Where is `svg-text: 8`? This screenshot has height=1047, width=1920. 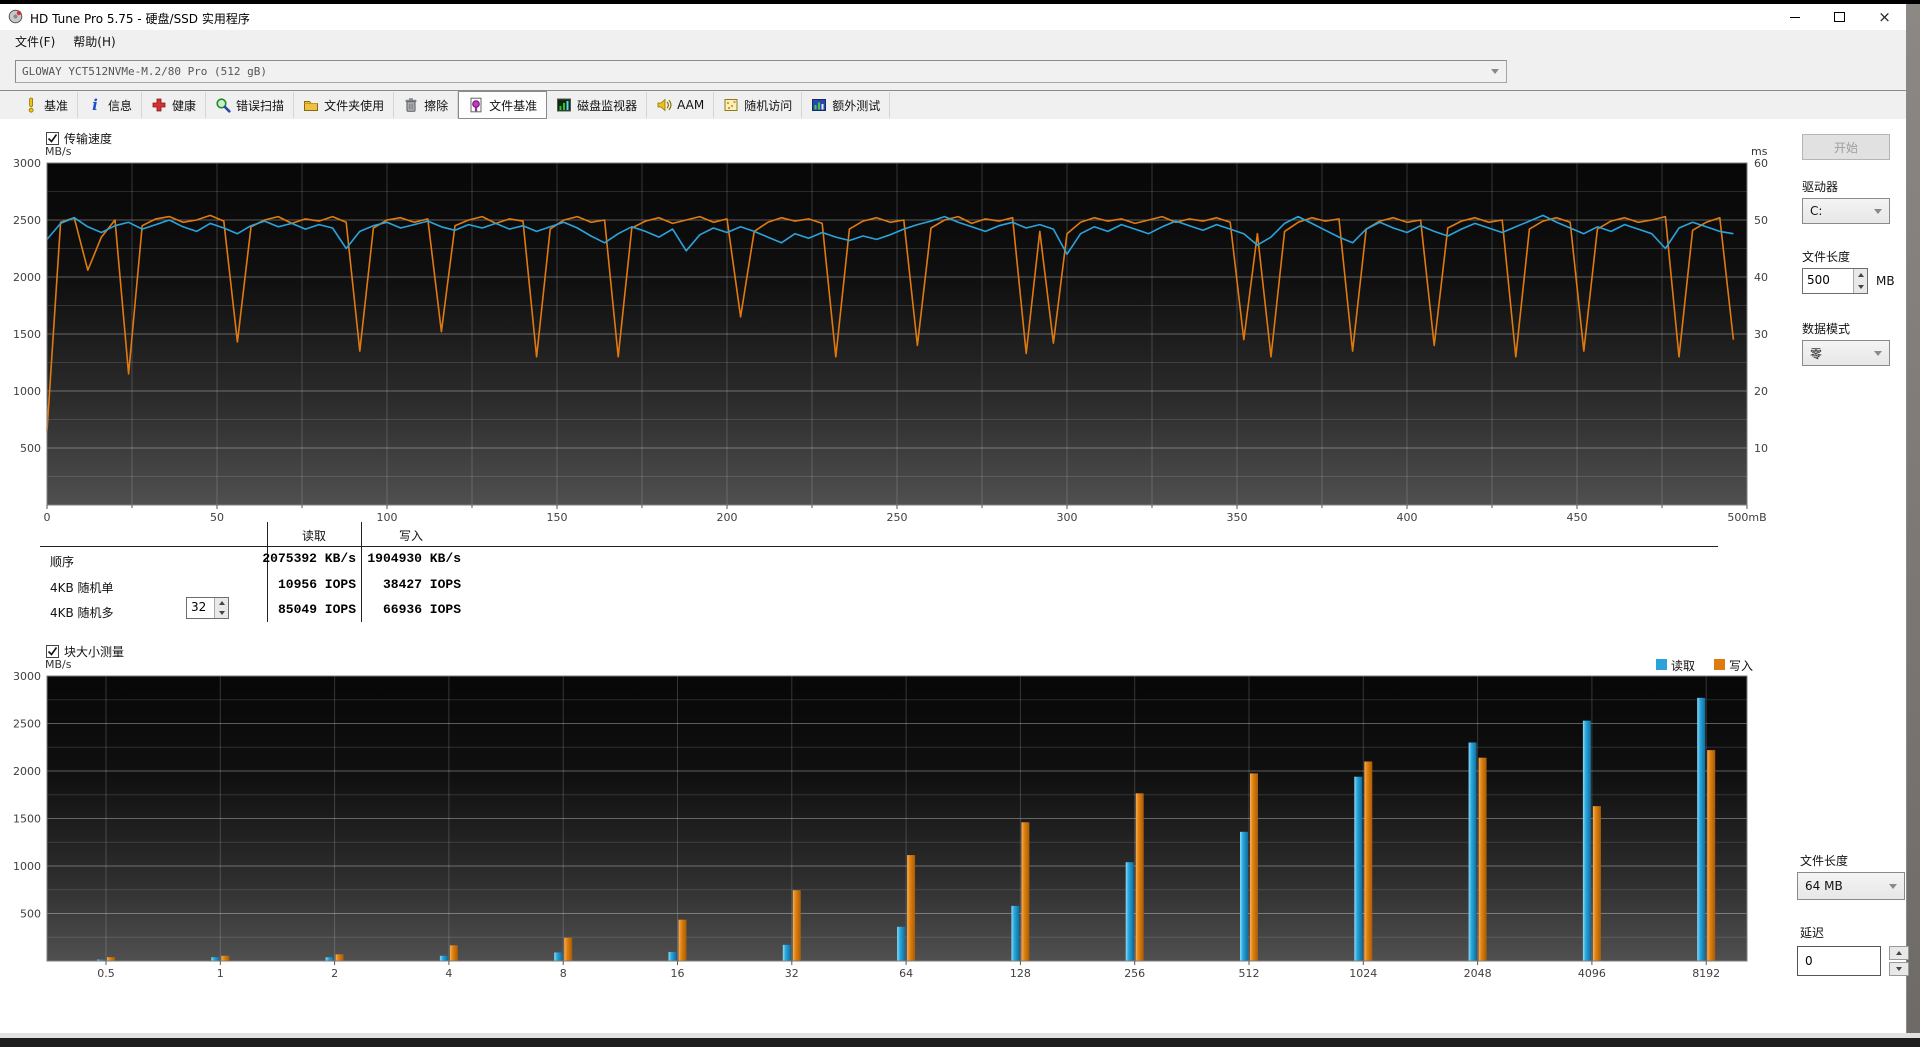
svg-text: 8 is located at coordinates (563, 973).